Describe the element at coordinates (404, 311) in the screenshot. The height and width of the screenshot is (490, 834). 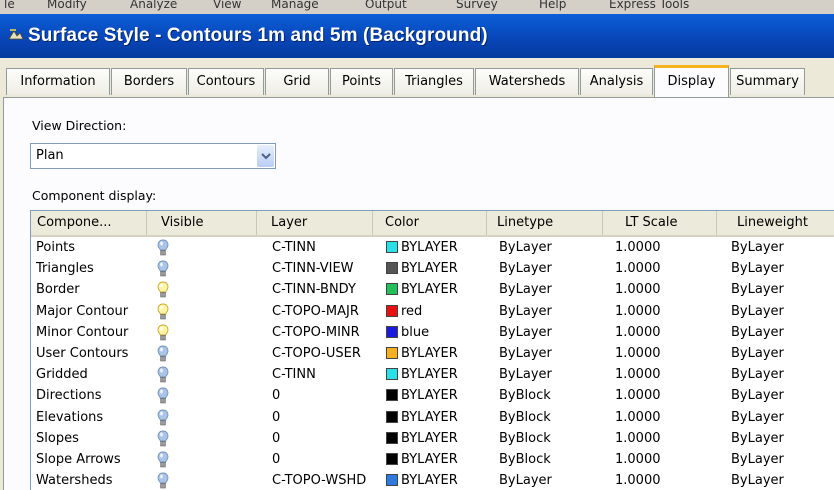
I see `cell-color: red` at that location.